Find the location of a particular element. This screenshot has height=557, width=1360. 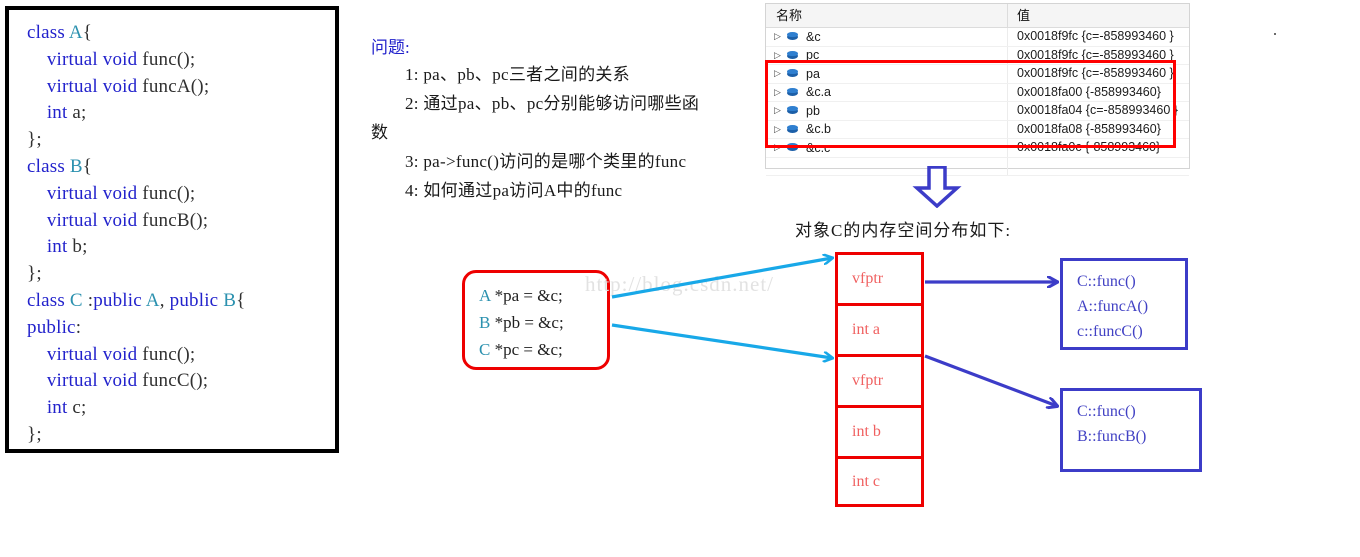

watch-empty-value-cell is located at coordinates (1098, 167).